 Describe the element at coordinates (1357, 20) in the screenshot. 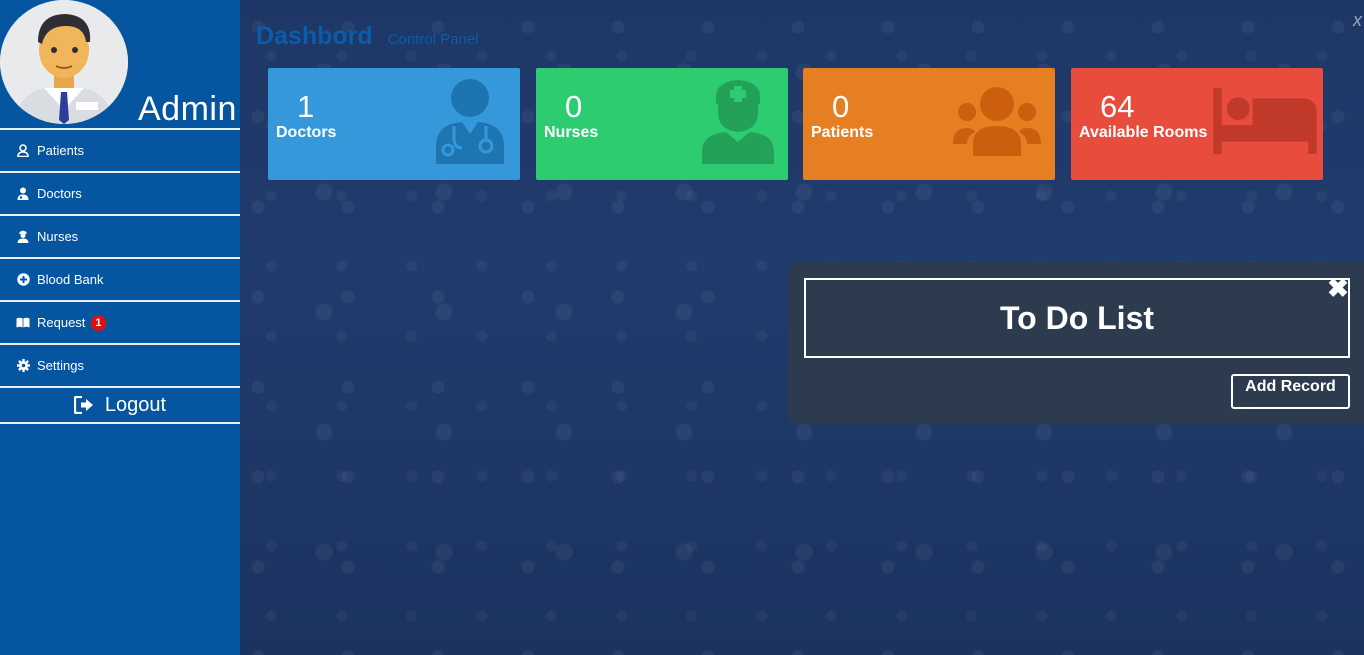

I see `window-close-icon: x` at that location.